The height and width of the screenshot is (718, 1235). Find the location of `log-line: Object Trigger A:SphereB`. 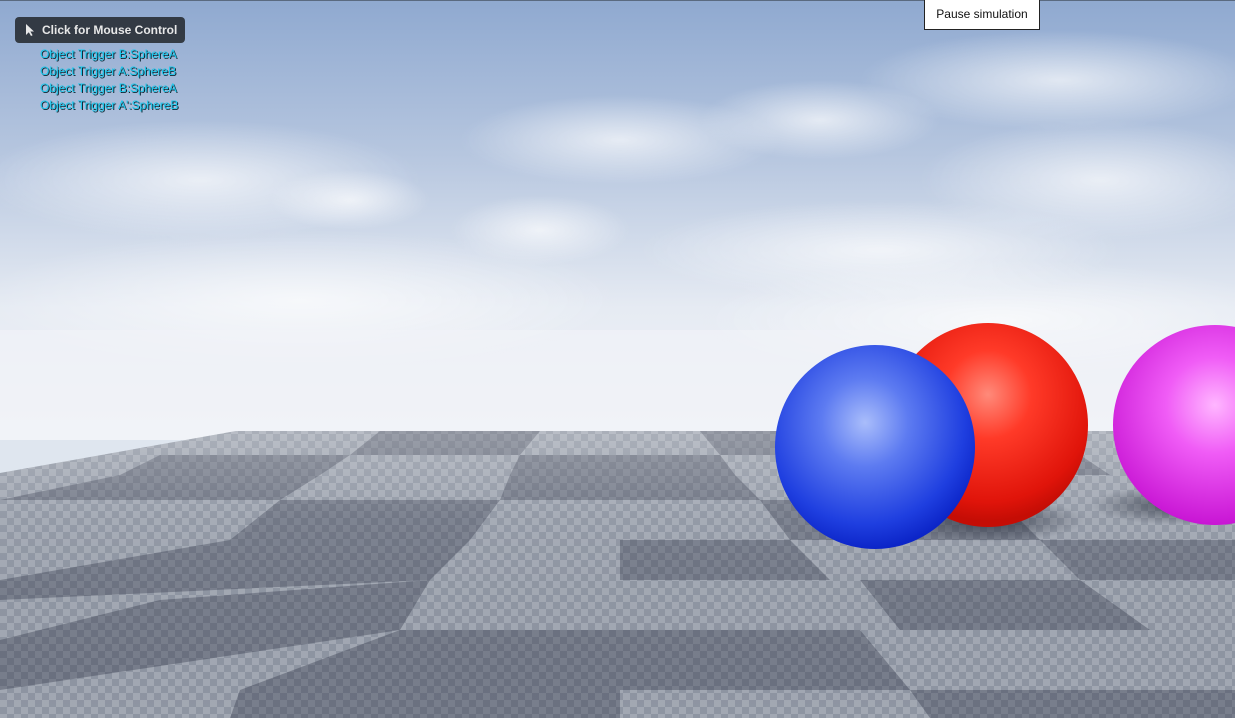

log-line: Object Trigger A:SphereB is located at coordinates (108, 71).